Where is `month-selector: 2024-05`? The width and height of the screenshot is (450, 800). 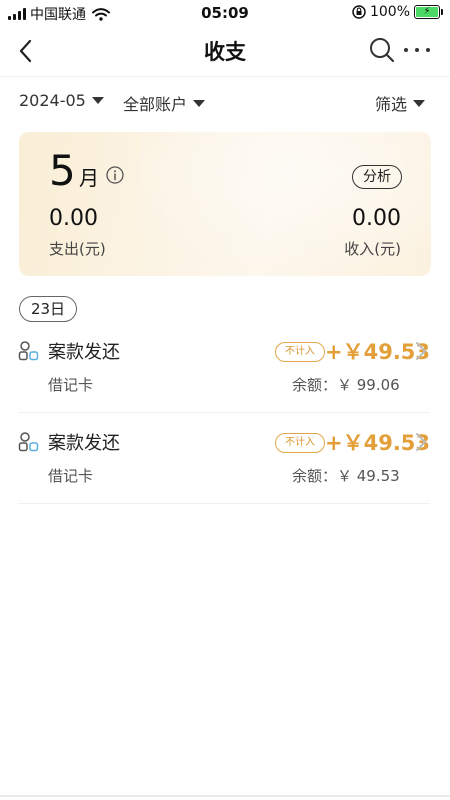 month-selector: 2024-05 is located at coordinates (61, 100).